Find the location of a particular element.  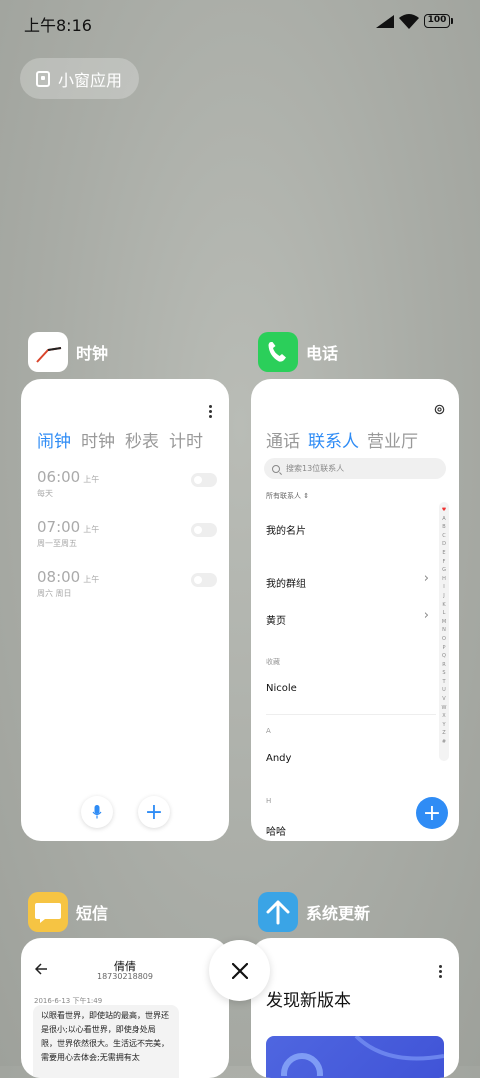

section-header: H is located at coordinates (269, 801).